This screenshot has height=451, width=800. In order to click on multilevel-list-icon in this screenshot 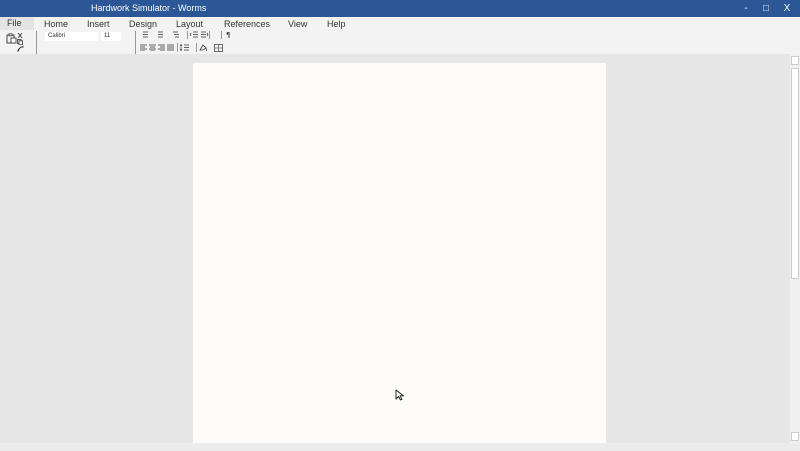, I will do `click(176, 34)`.